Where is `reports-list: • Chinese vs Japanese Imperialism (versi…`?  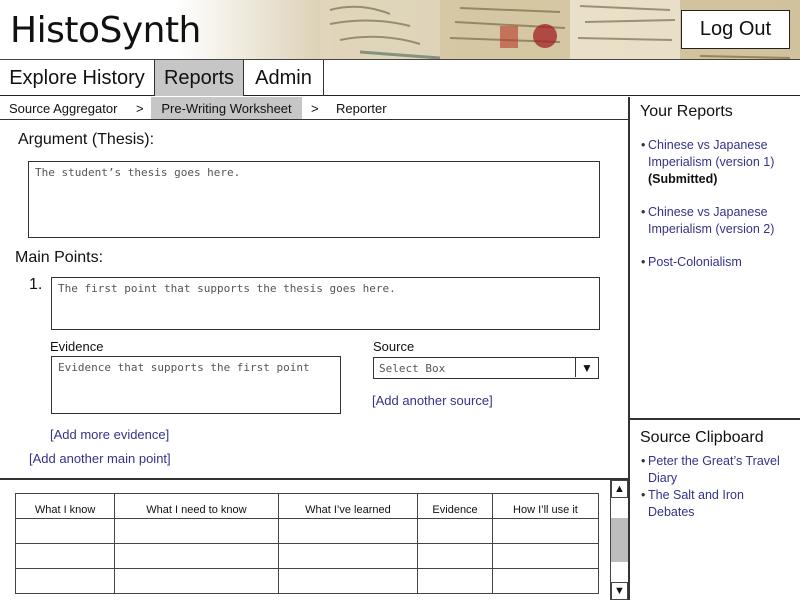
reports-list: • Chinese vs Japanese Imperialism (versi… is located at coordinates (716, 204).